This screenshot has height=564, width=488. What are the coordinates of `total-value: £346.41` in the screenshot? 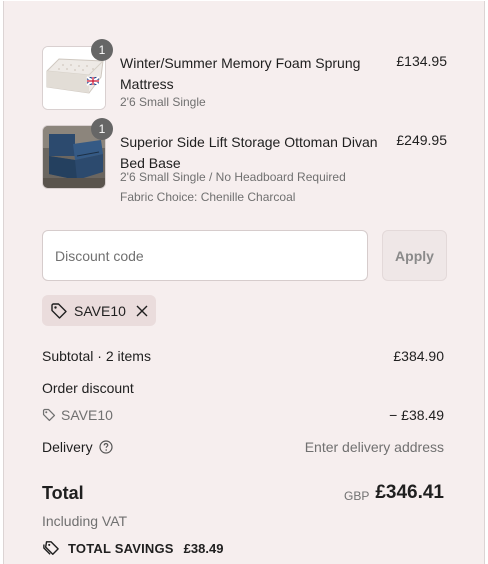 It's located at (409, 492).